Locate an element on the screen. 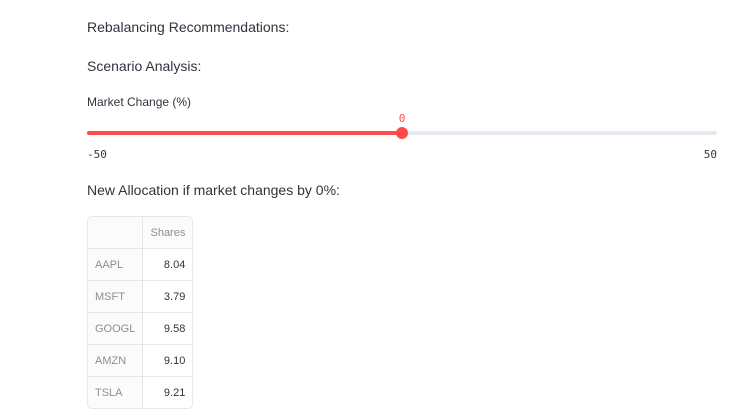 The height and width of the screenshot is (420, 748). slider-max-label: 50 is located at coordinates (710, 154).